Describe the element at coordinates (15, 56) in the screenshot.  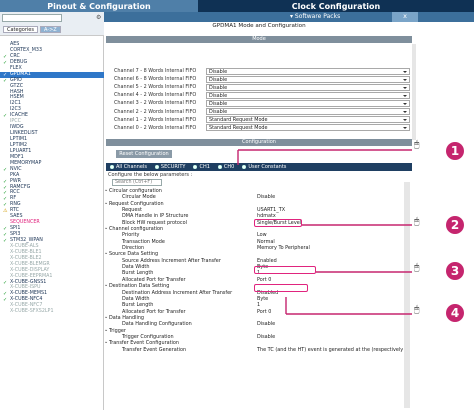
I see `sidebar-item-label: CRC` at that location.